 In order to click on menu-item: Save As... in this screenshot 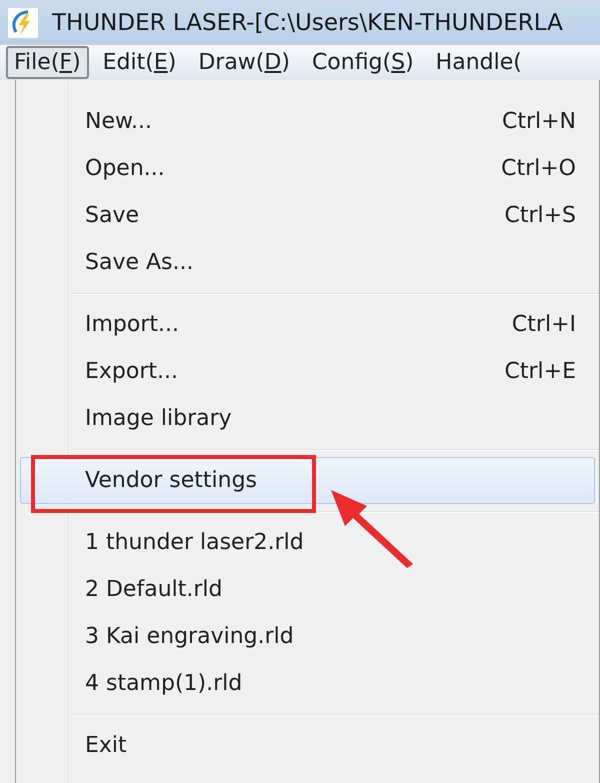, I will do `click(307, 262)`.